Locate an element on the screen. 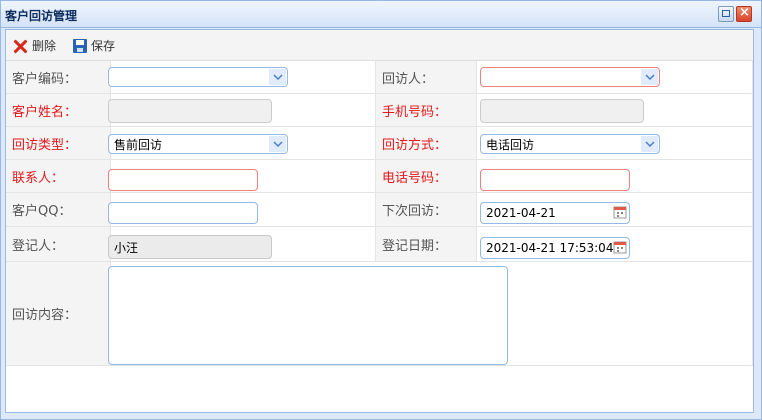 Image resolution: width=762 pixels, height=420 pixels. next-visit-date: 2021-04-21 is located at coordinates (555, 213).